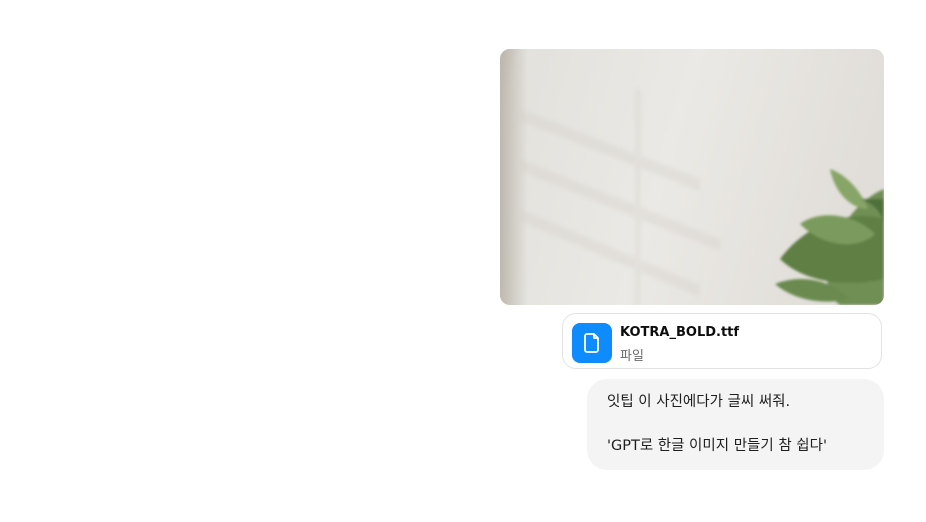 This screenshot has height=522, width=926. What do you see at coordinates (722, 341) in the screenshot?
I see `file-attachment-card: KOTRA_BOLD.ttf 파일` at bounding box center [722, 341].